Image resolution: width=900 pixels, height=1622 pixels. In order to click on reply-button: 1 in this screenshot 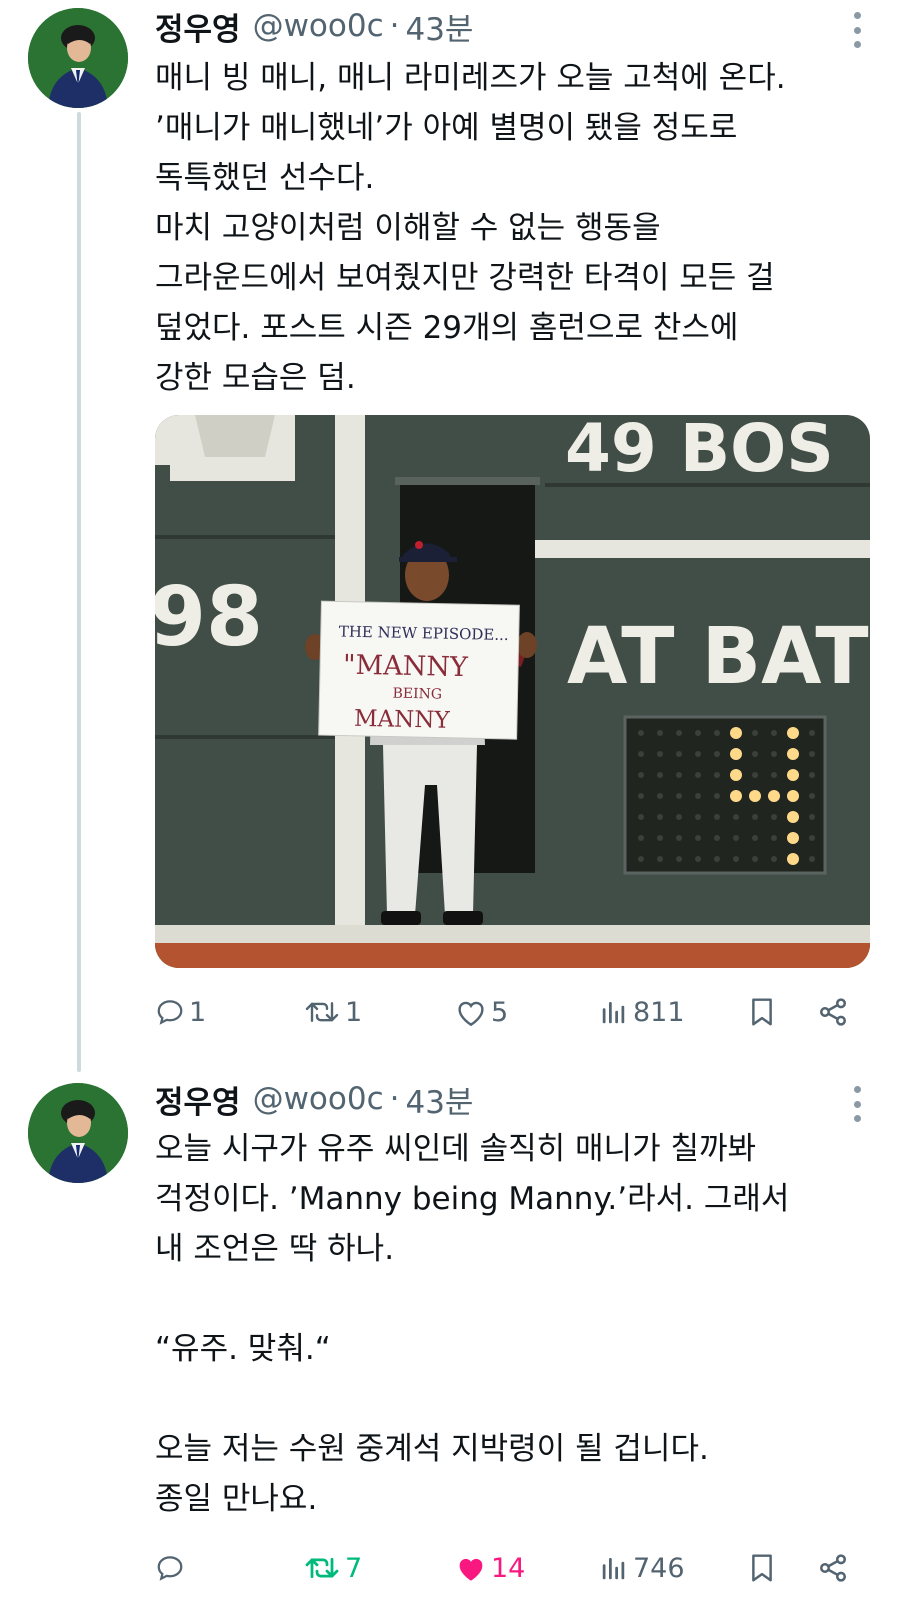, I will do `click(180, 1012)`.